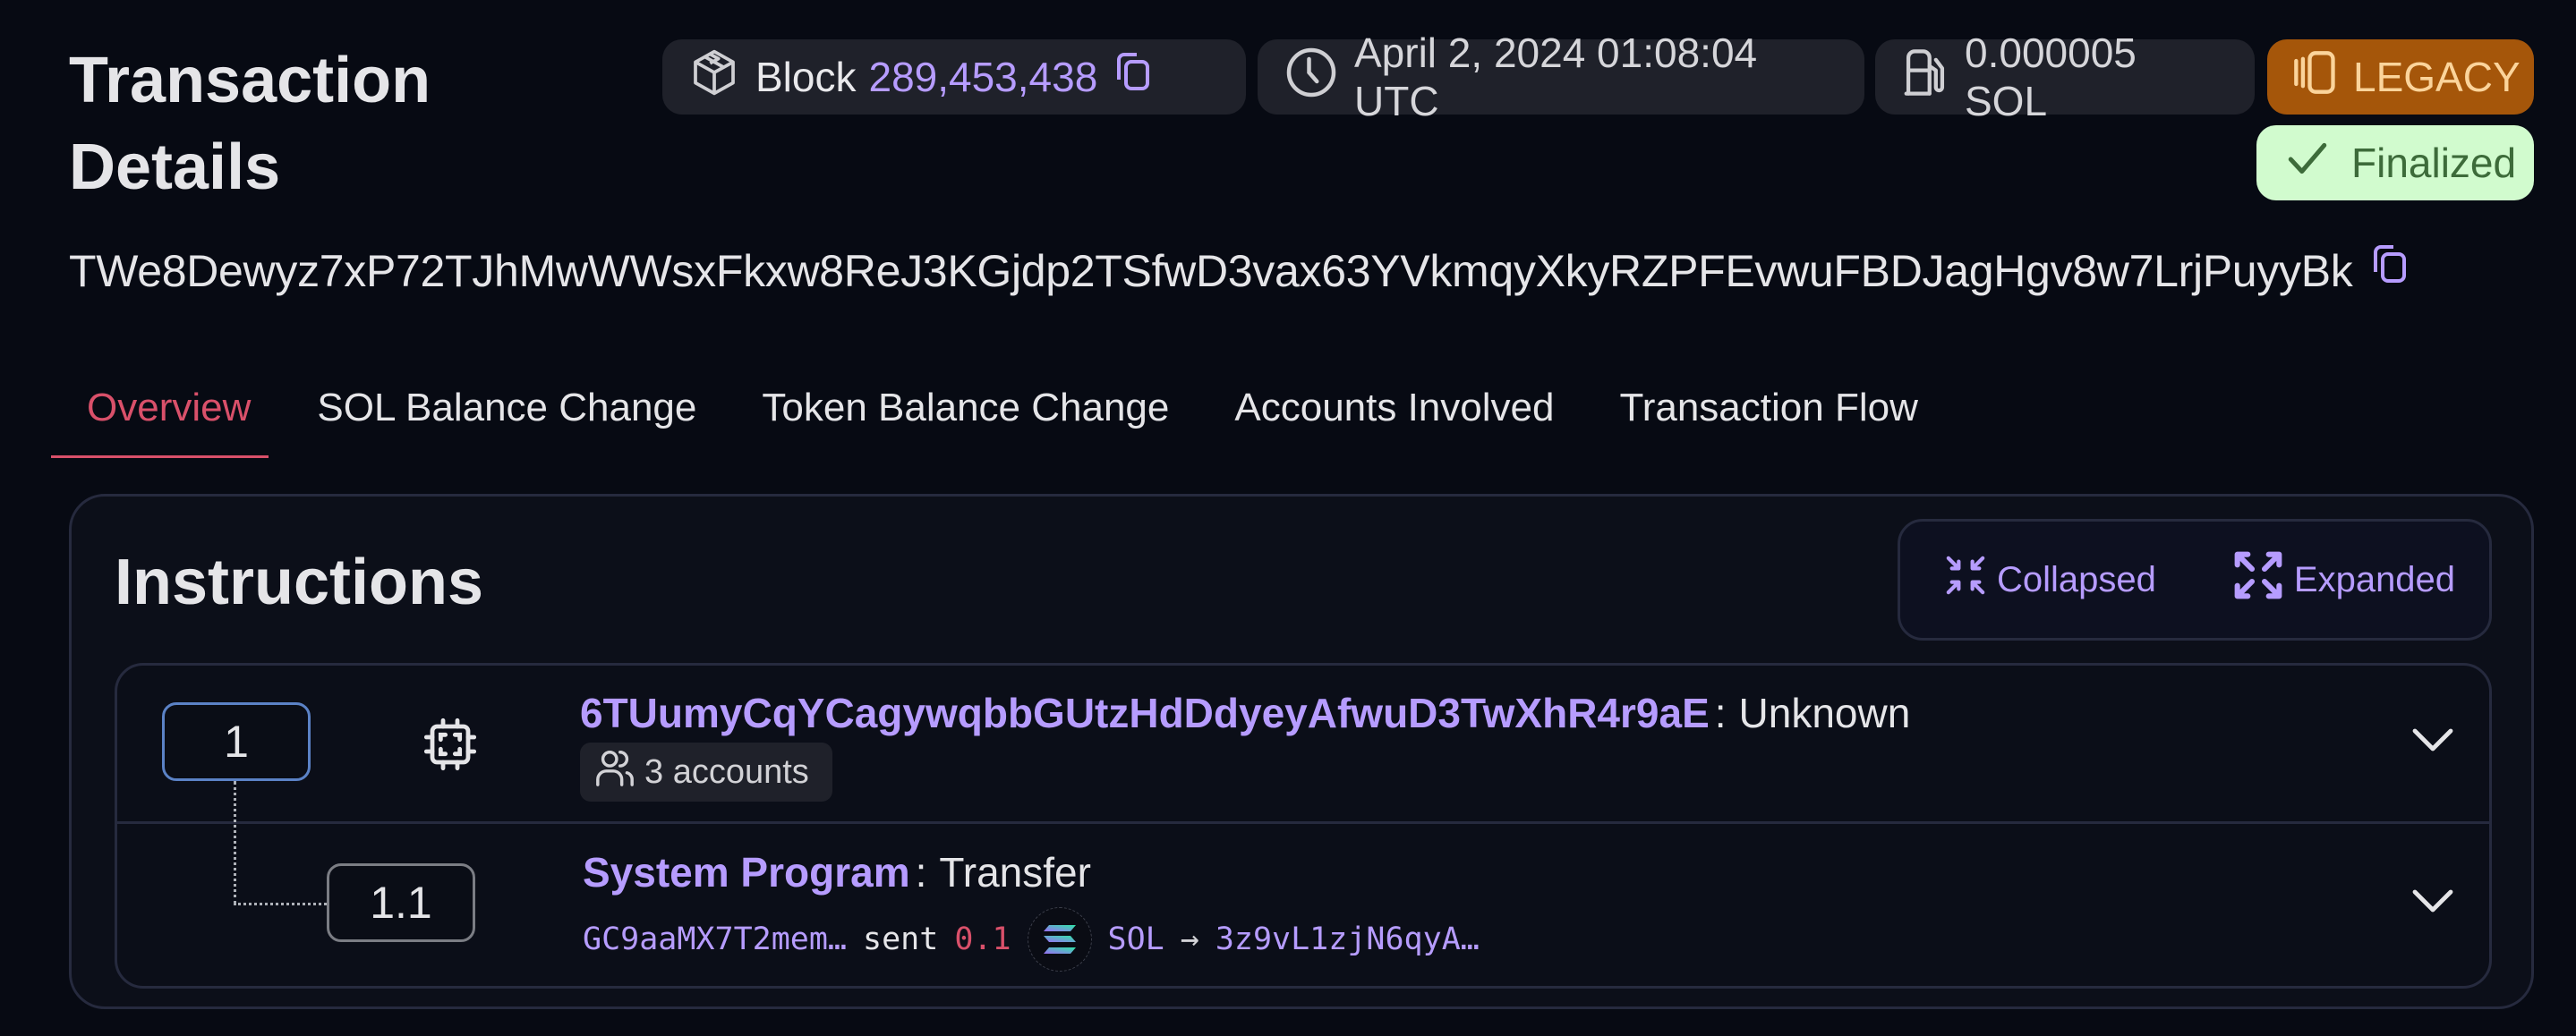 Image resolution: width=2576 pixels, height=1036 pixels. Describe the element at coordinates (401, 902) in the screenshot. I see `instruction-index-badge: 1.1` at that location.